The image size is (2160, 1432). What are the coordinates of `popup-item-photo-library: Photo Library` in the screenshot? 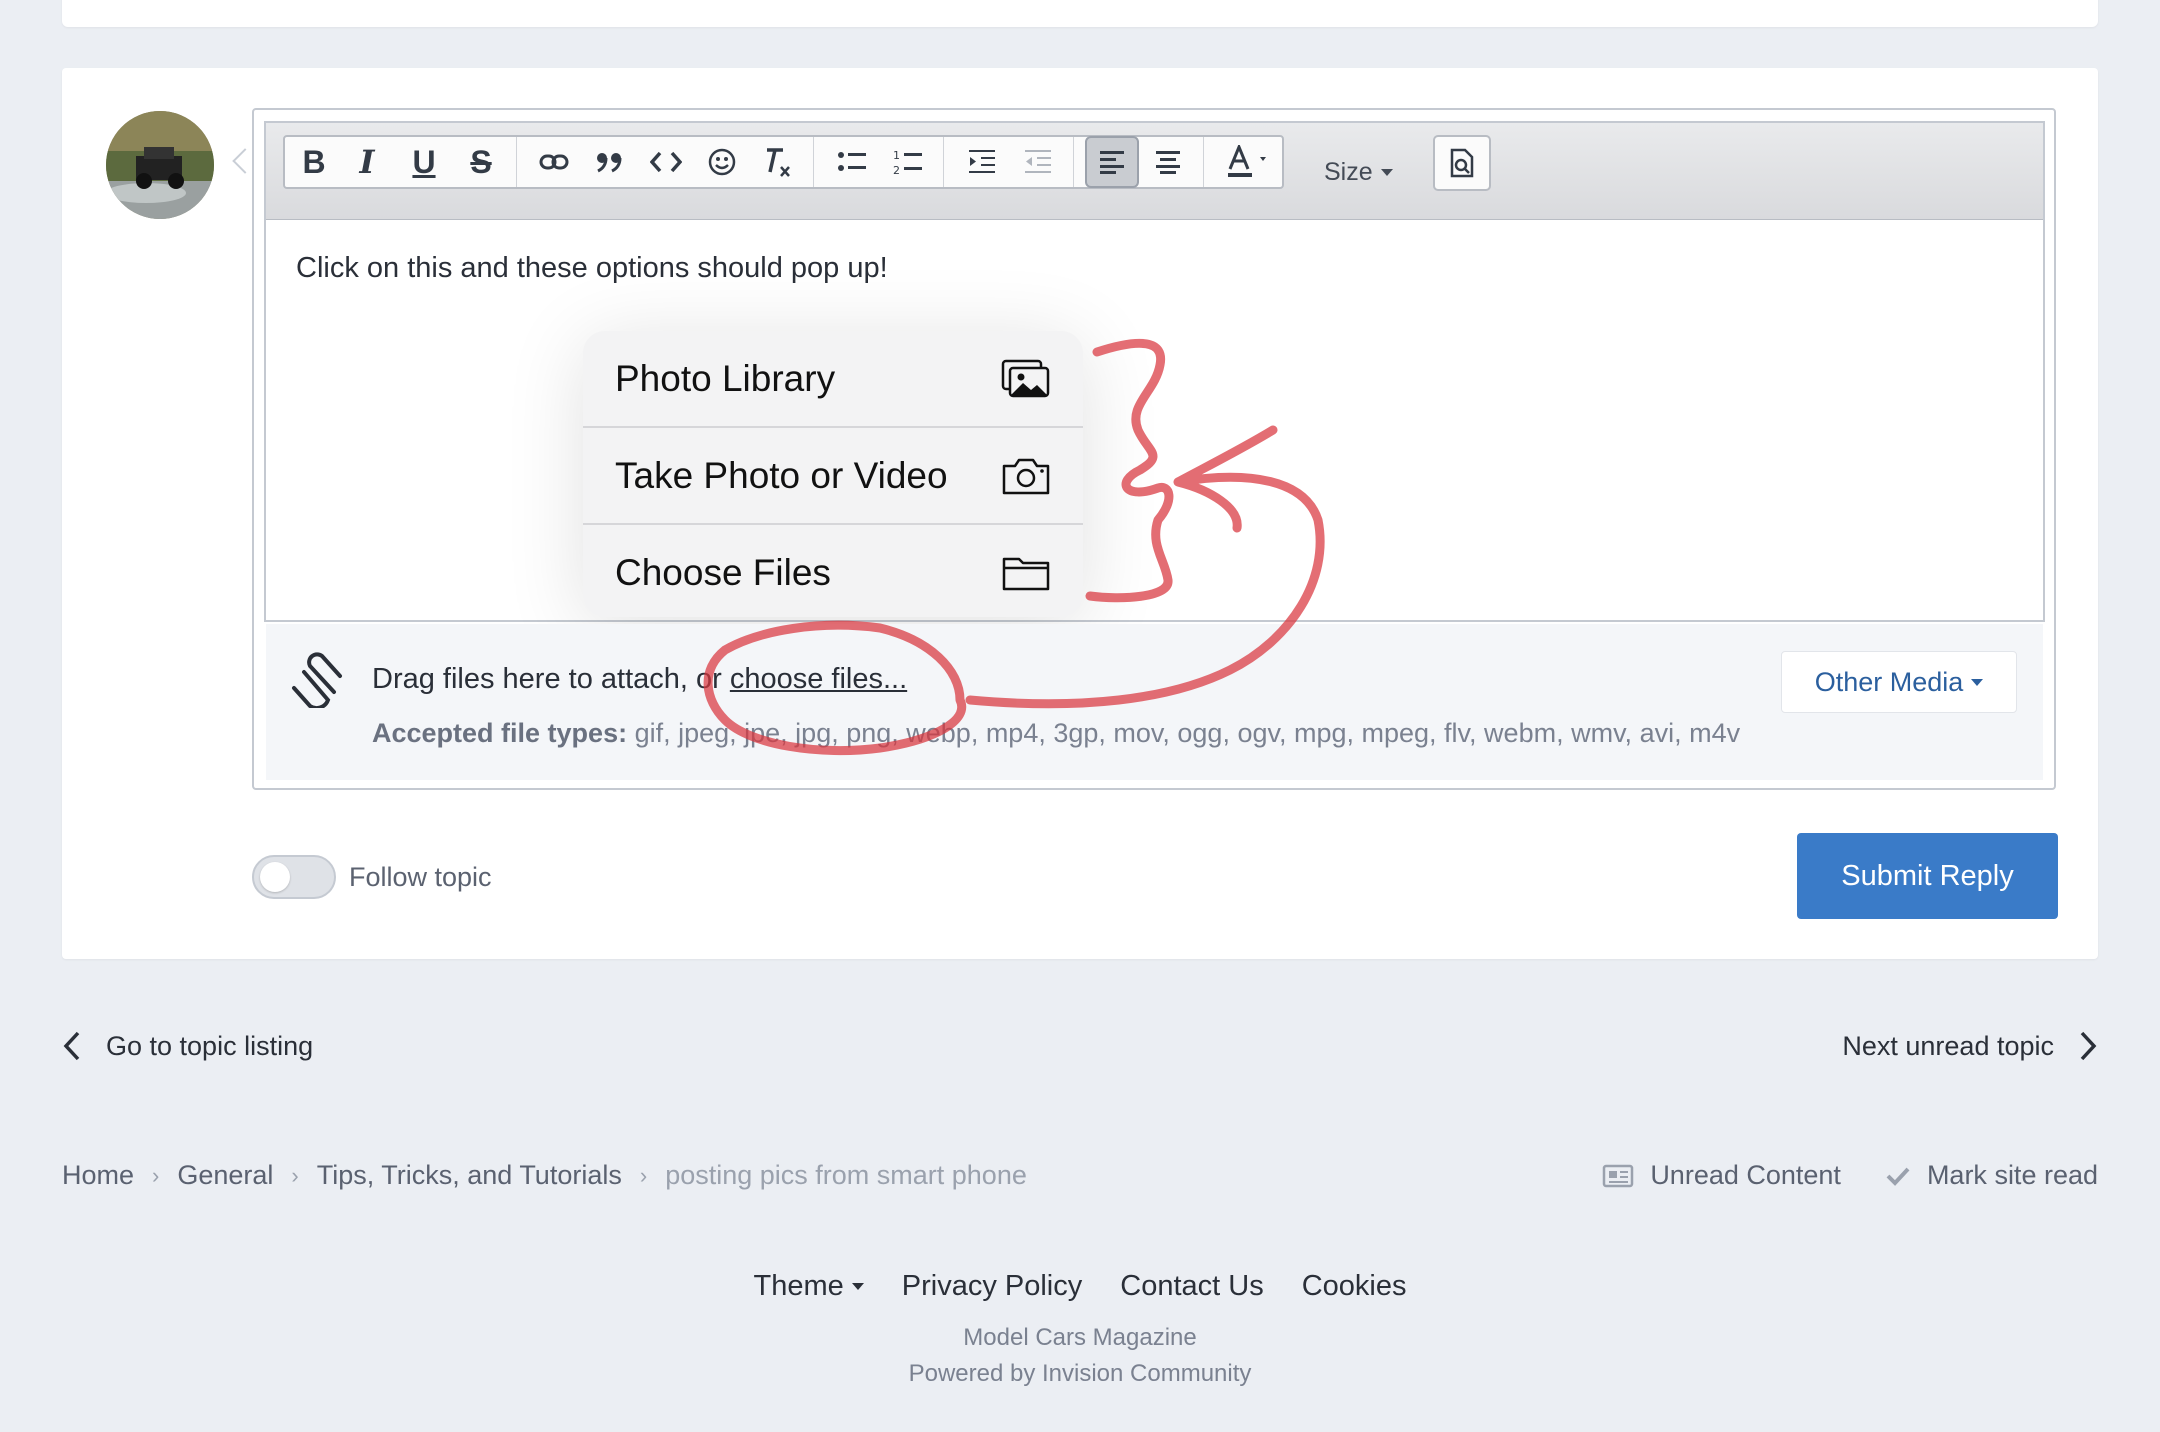 It's located at (833, 378).